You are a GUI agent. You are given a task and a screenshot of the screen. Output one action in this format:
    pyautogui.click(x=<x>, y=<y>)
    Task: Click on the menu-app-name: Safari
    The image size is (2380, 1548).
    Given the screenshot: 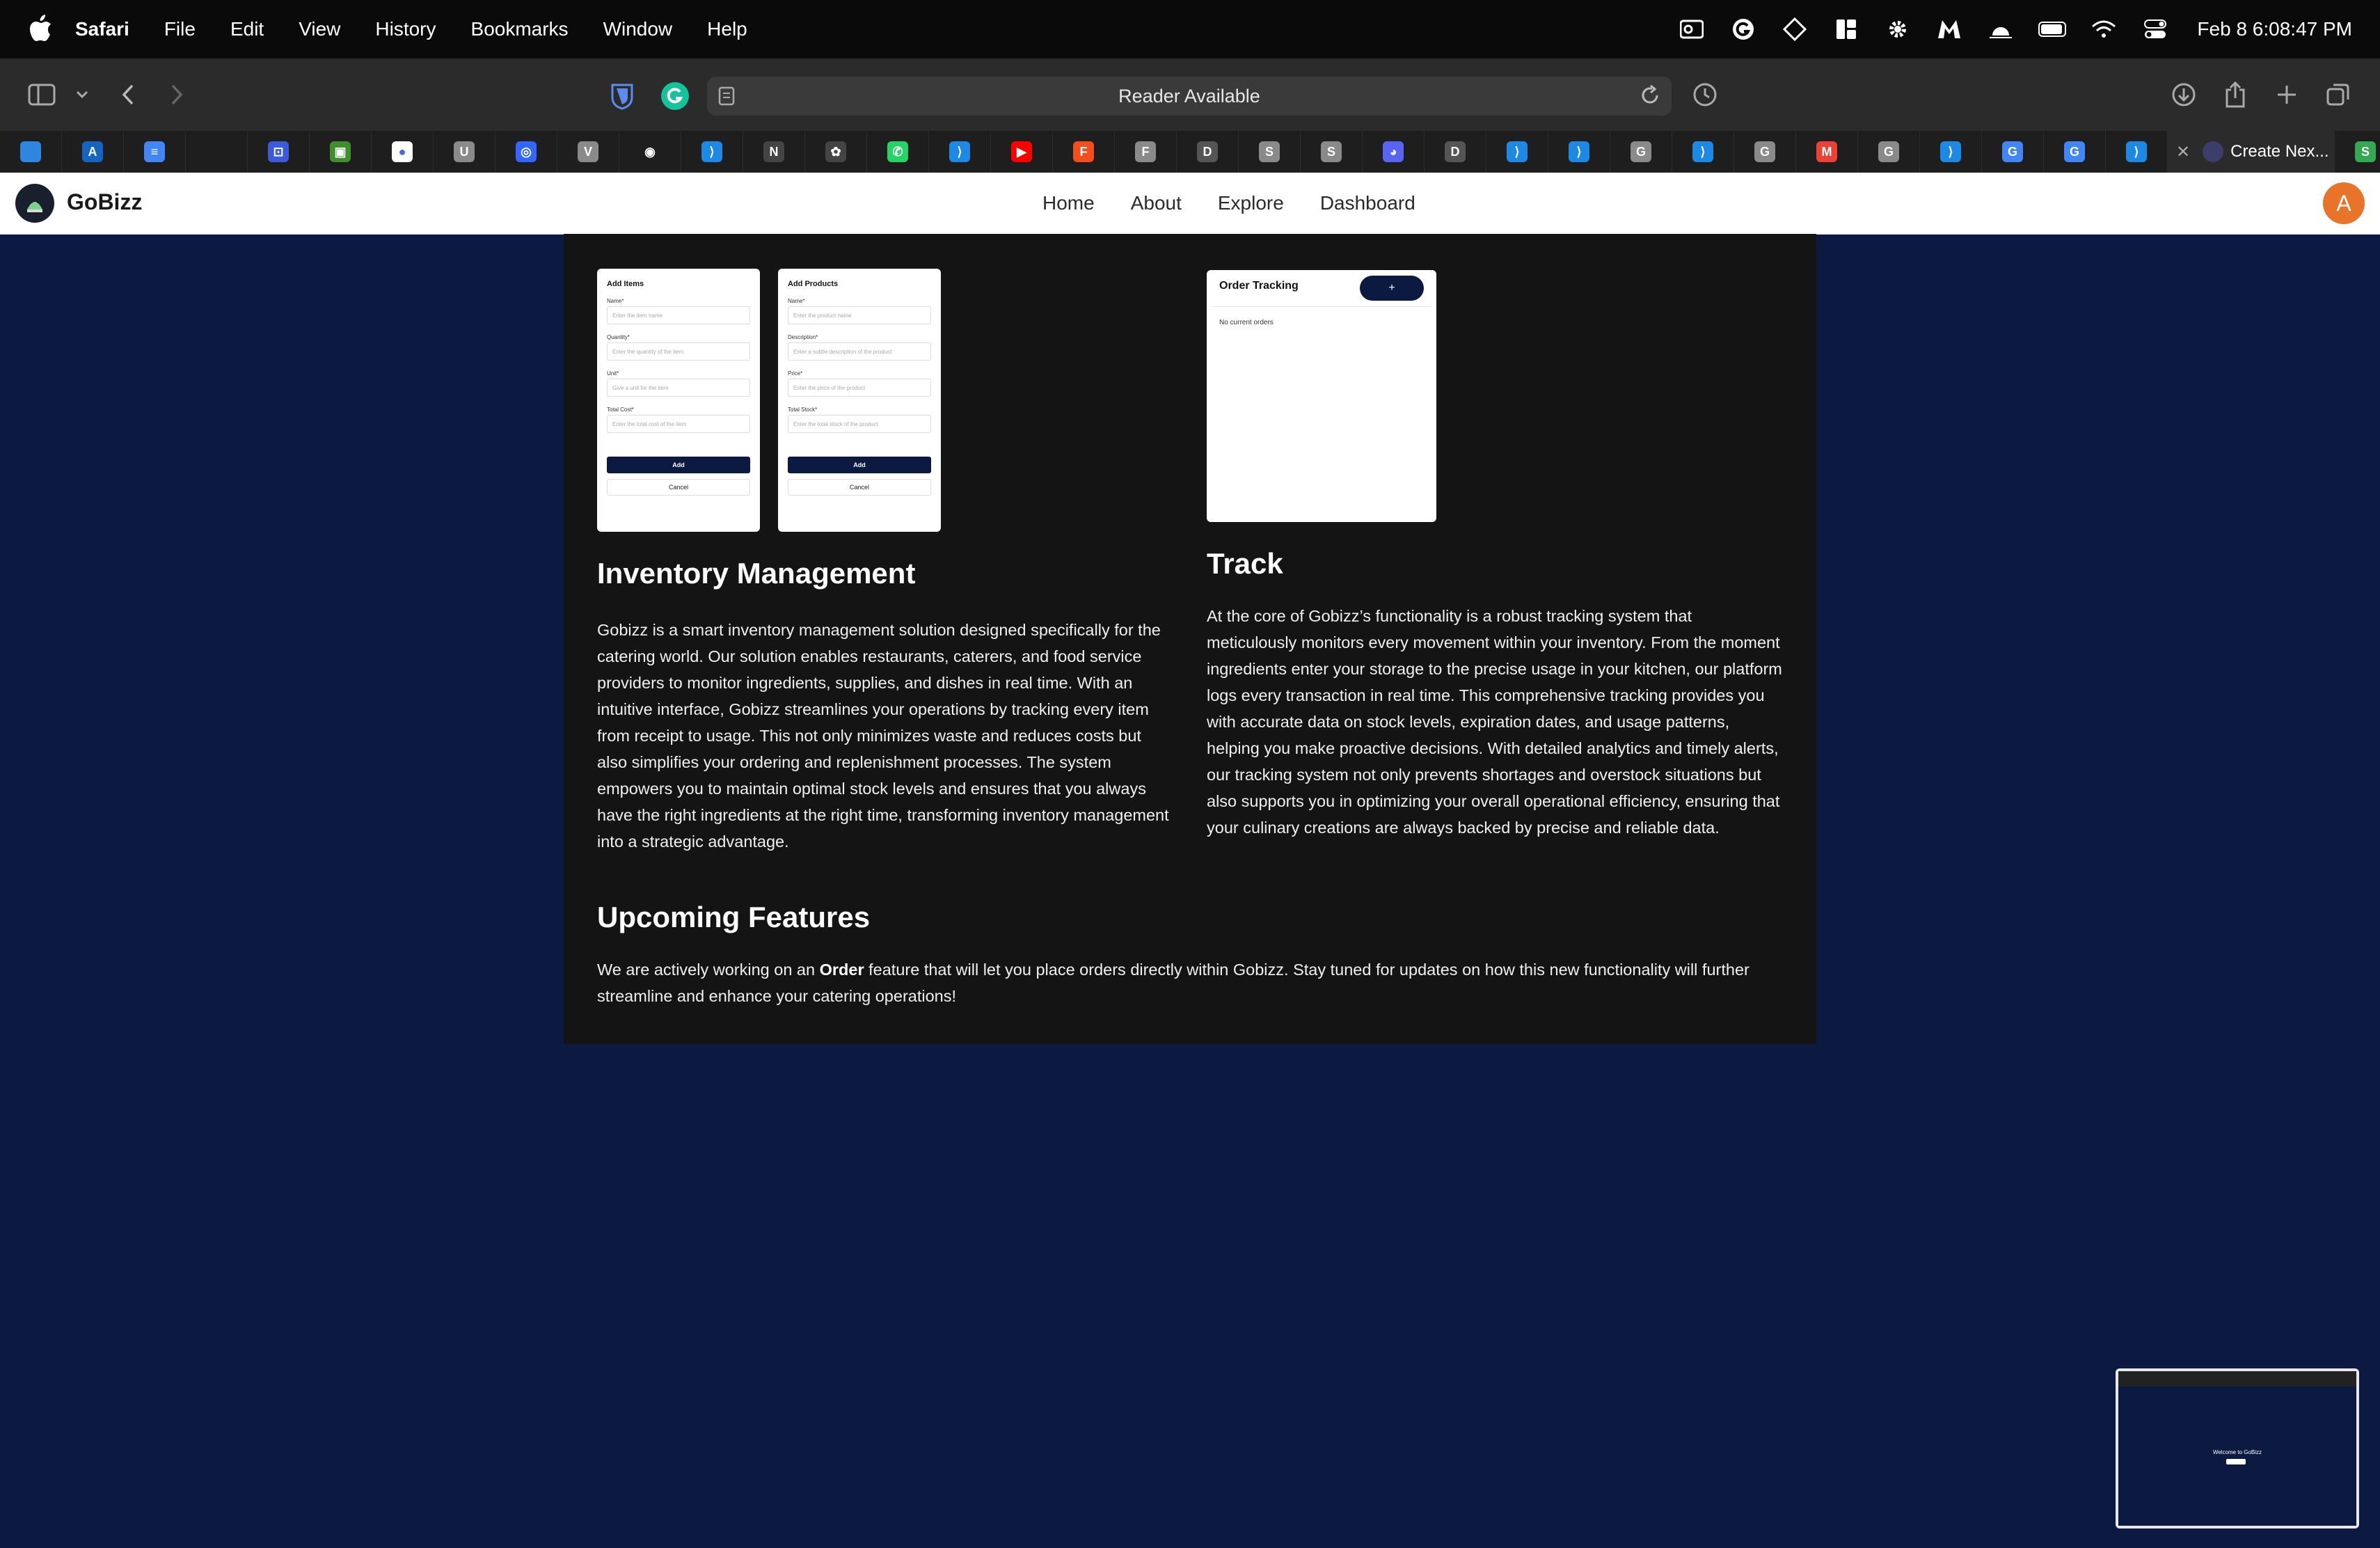 What is the action you would take?
    pyautogui.click(x=102, y=29)
    